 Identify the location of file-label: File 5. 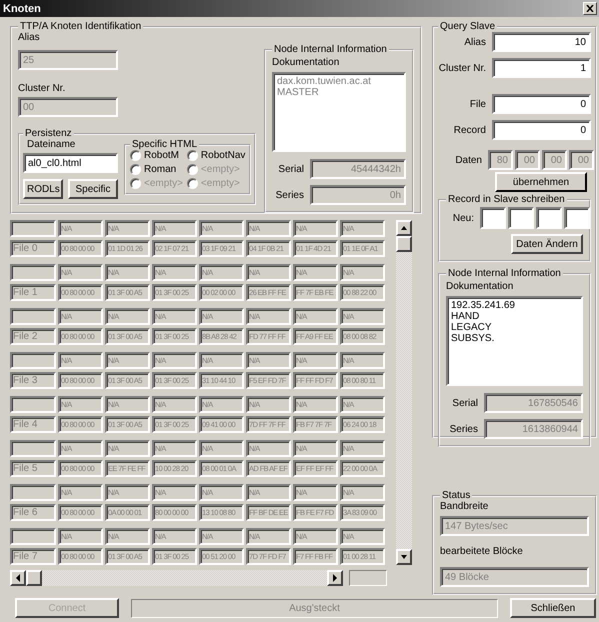
(33, 468).